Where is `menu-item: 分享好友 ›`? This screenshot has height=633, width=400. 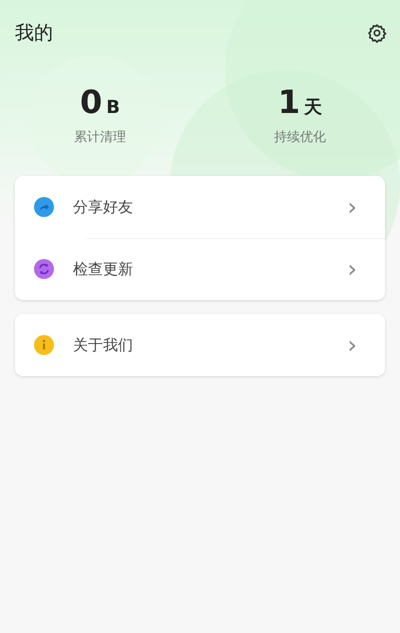 menu-item: 分享好友 › is located at coordinates (200, 207).